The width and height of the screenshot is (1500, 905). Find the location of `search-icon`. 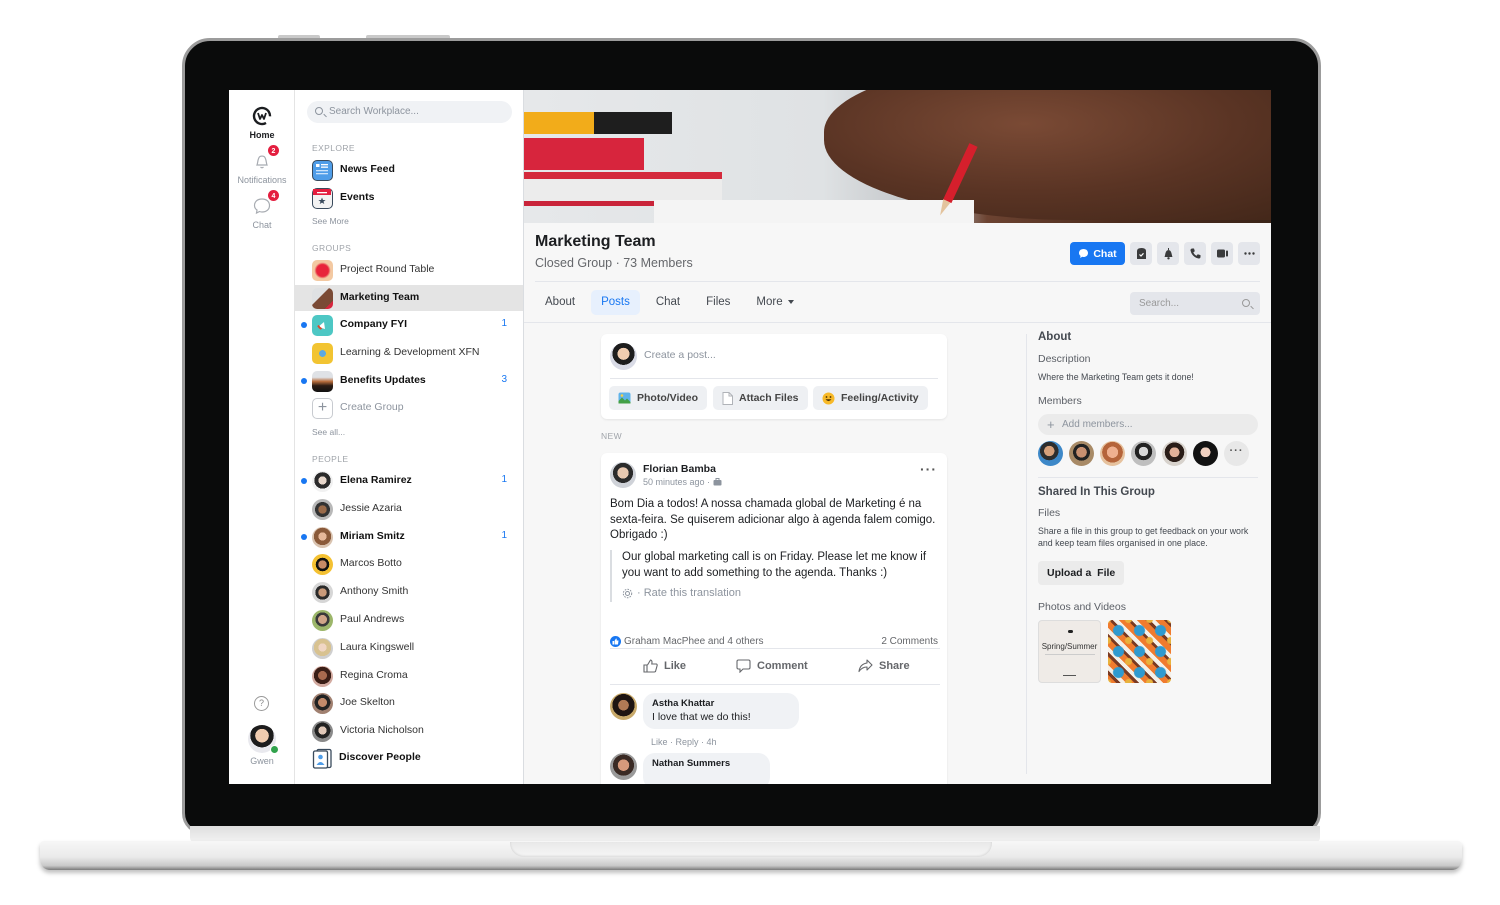

search-icon is located at coordinates (1246, 303).